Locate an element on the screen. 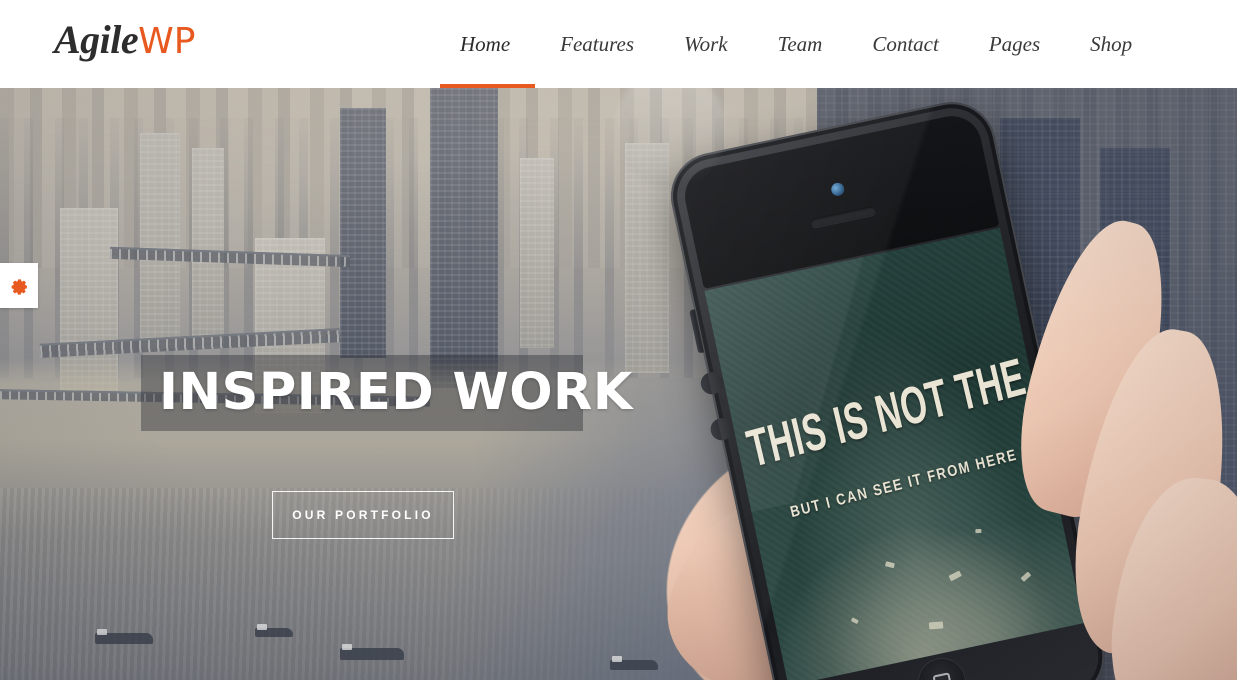  hero-title: INSPIRED WORK is located at coordinates (396, 392).